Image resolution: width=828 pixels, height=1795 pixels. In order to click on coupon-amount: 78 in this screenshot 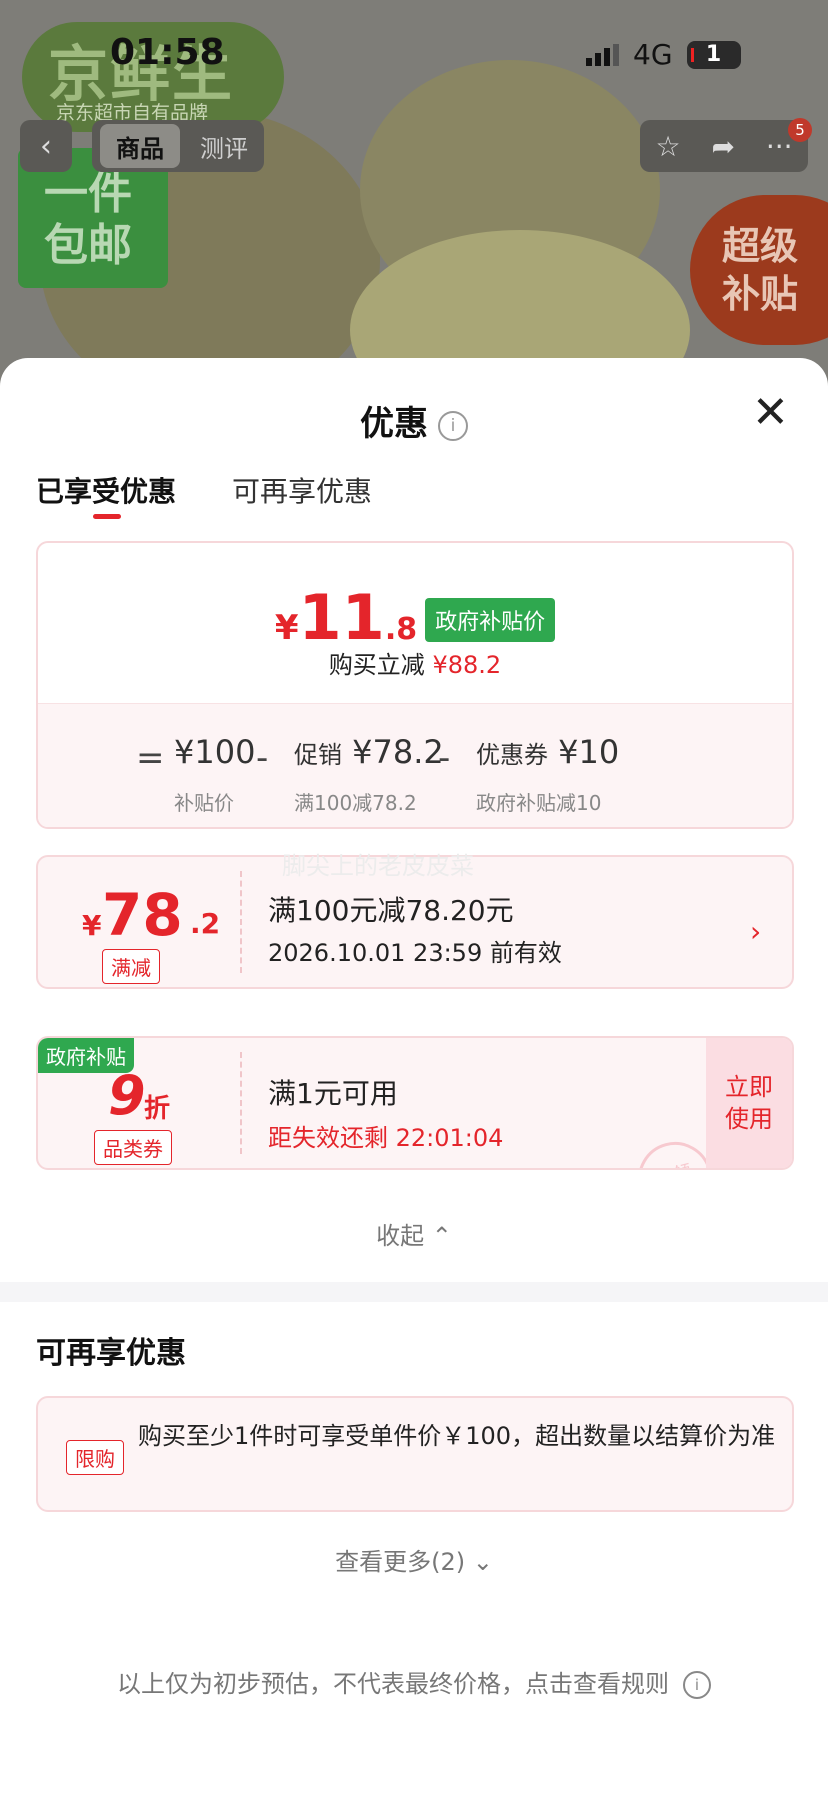, I will do `click(142, 915)`.